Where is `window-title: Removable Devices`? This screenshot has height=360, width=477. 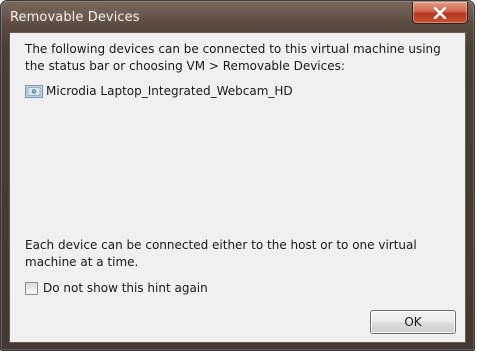 window-title: Removable Devices is located at coordinates (75, 17).